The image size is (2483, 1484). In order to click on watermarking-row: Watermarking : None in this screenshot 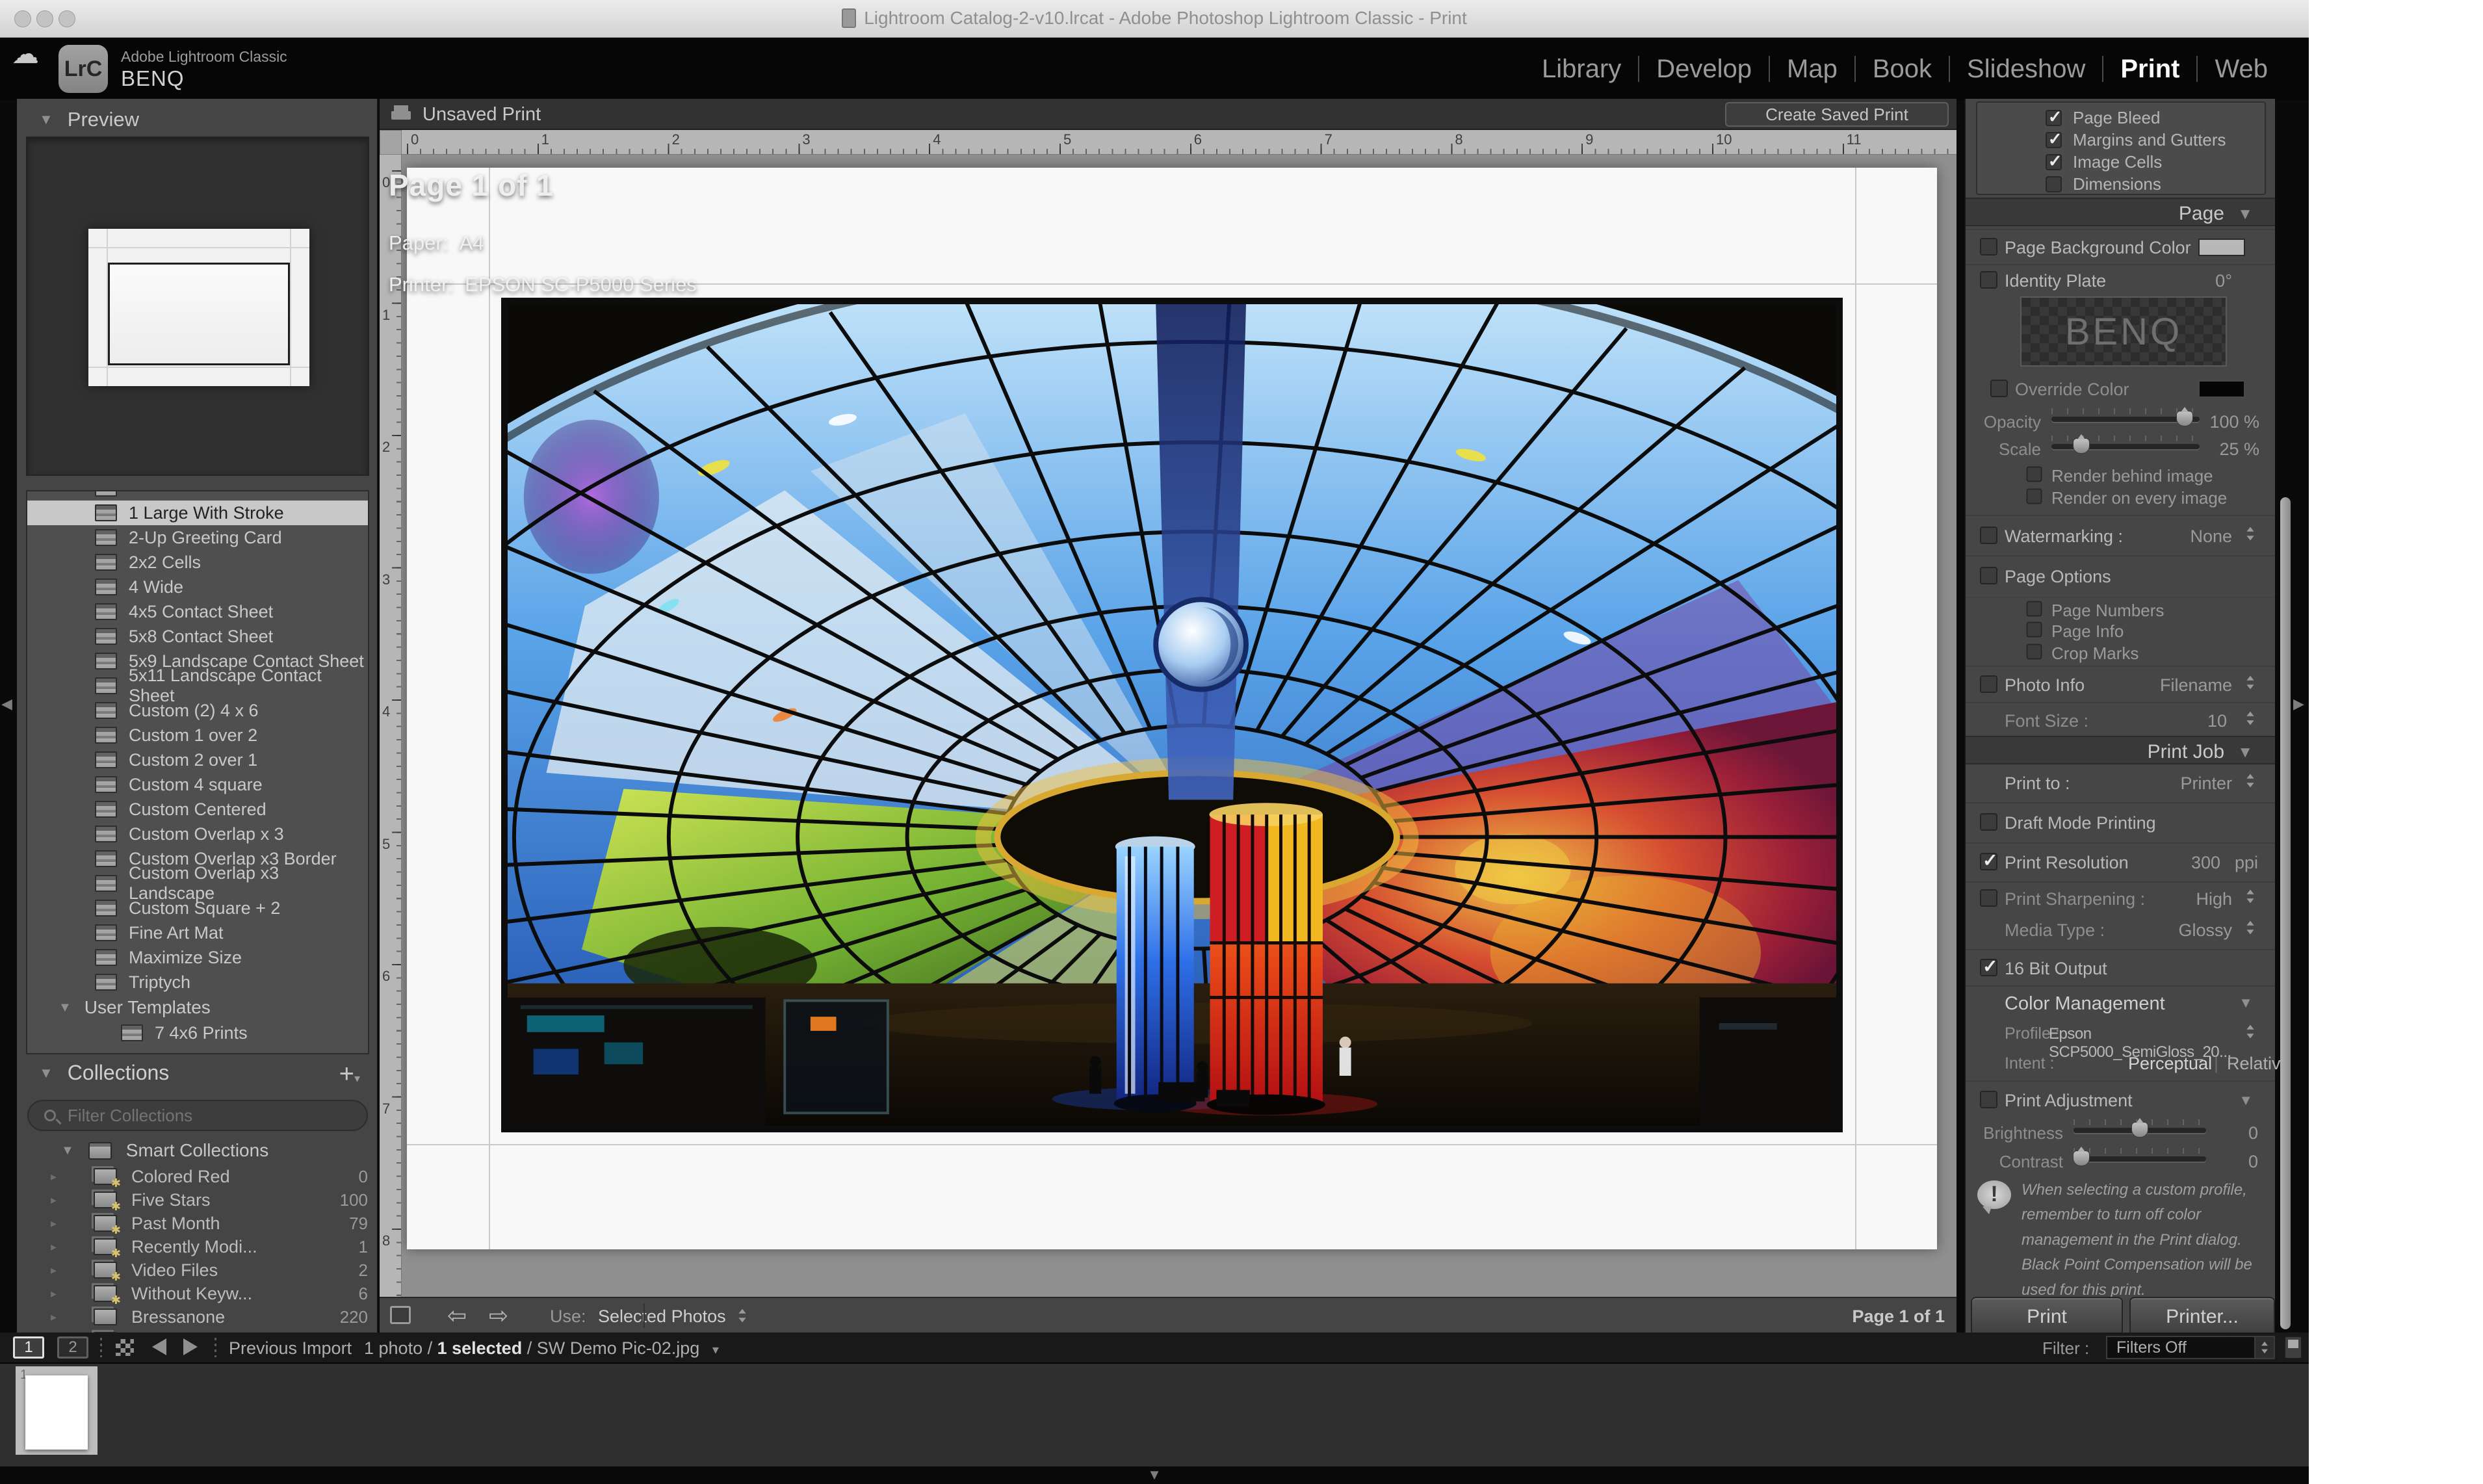, I will do `click(2120, 535)`.